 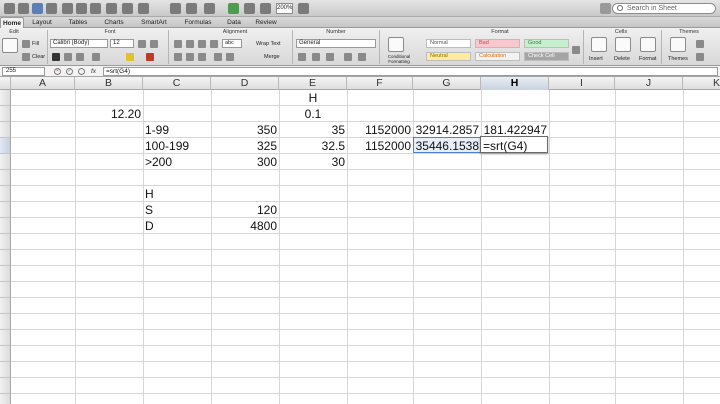 What do you see at coordinates (245, 226) in the screenshot?
I see `cell-d9: 4800` at bounding box center [245, 226].